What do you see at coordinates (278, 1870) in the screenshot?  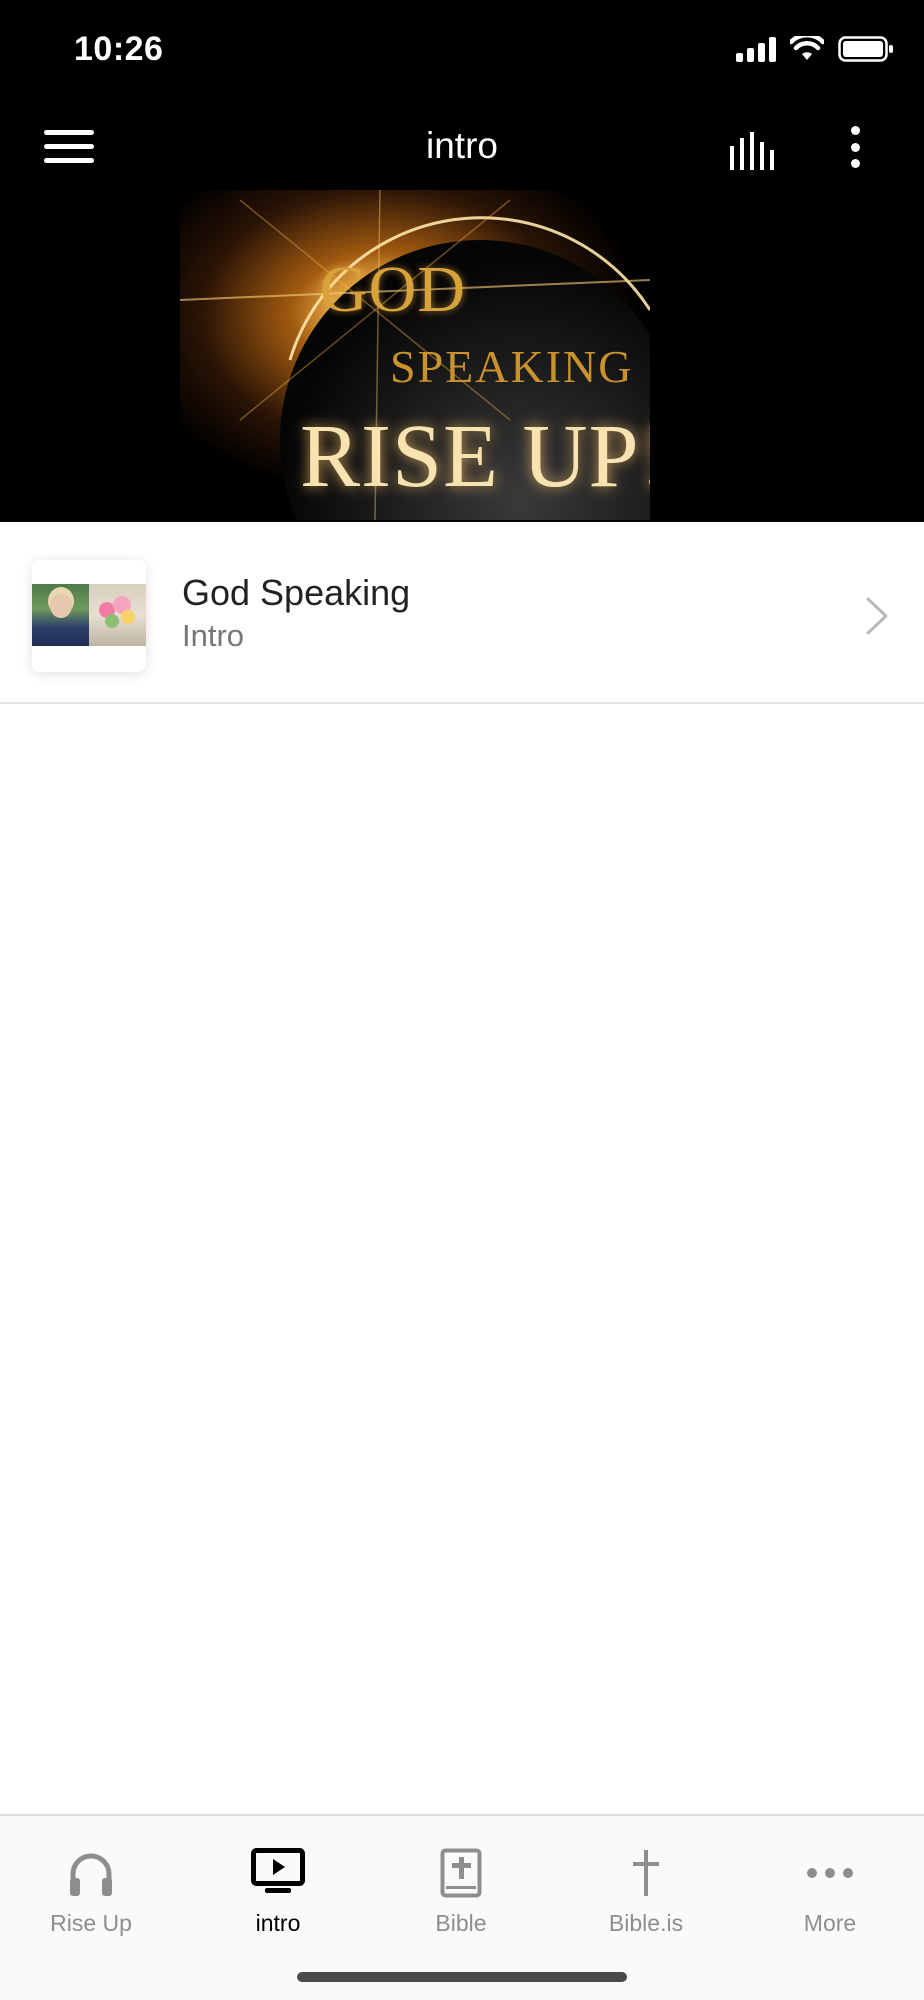 I see `tv-play-icon` at bounding box center [278, 1870].